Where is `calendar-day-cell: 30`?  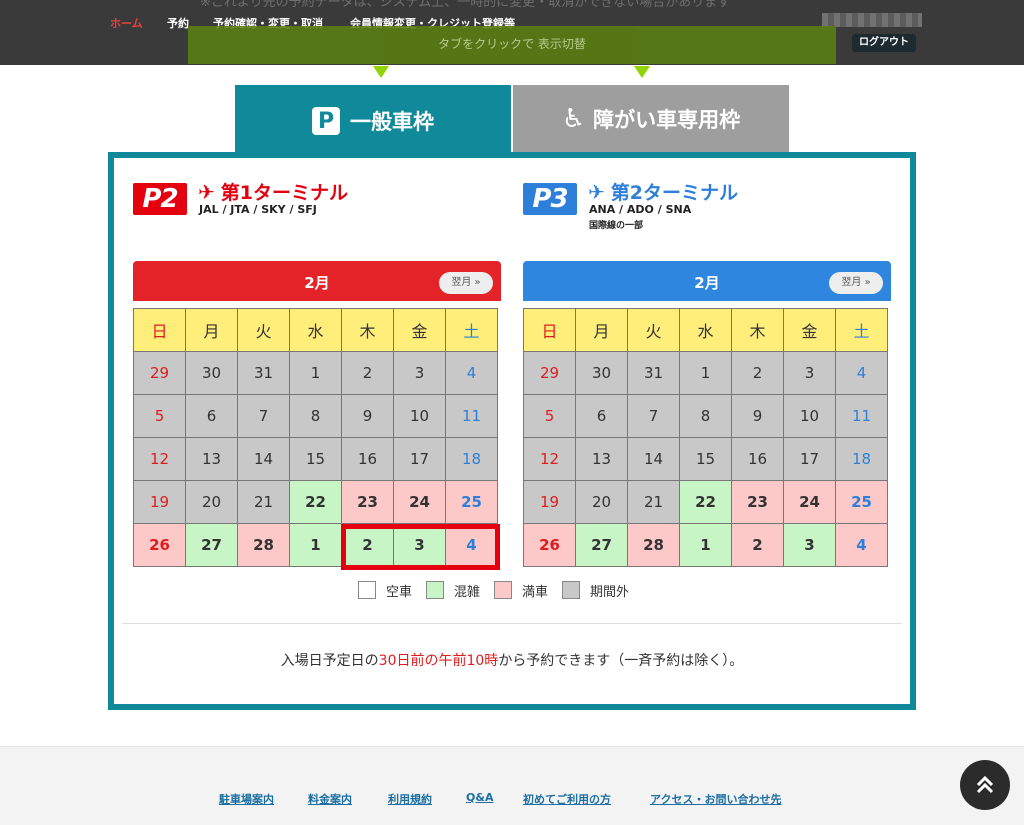
calendar-day-cell: 30 is located at coordinates (211, 373).